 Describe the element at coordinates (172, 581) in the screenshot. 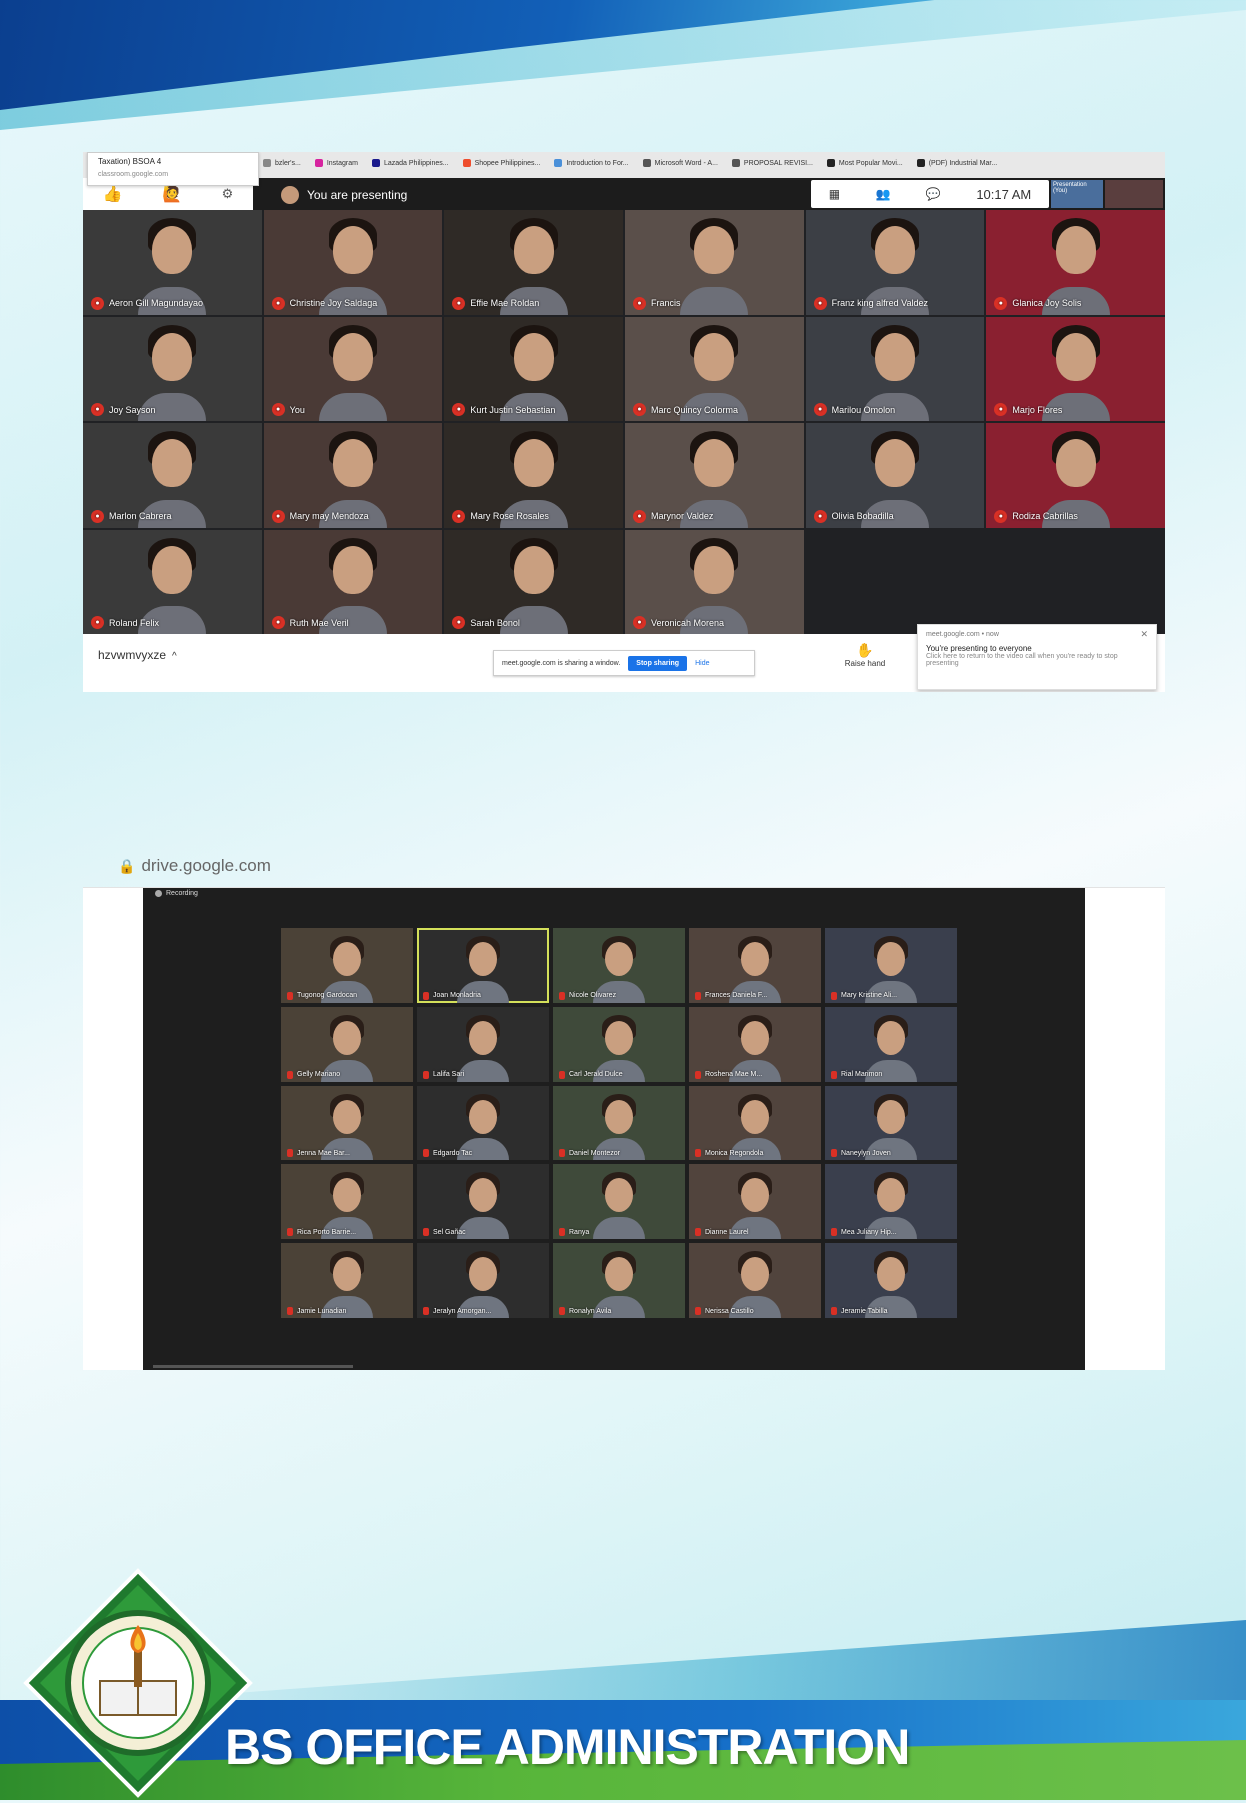

I see `participant-tile: ● Roland Felix` at that location.